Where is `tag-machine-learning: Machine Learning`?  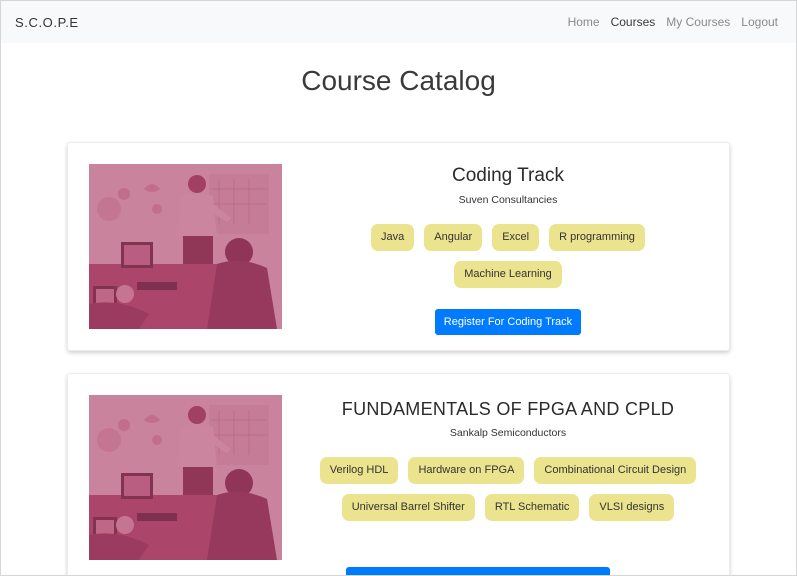
tag-machine-learning: Machine Learning is located at coordinates (508, 274).